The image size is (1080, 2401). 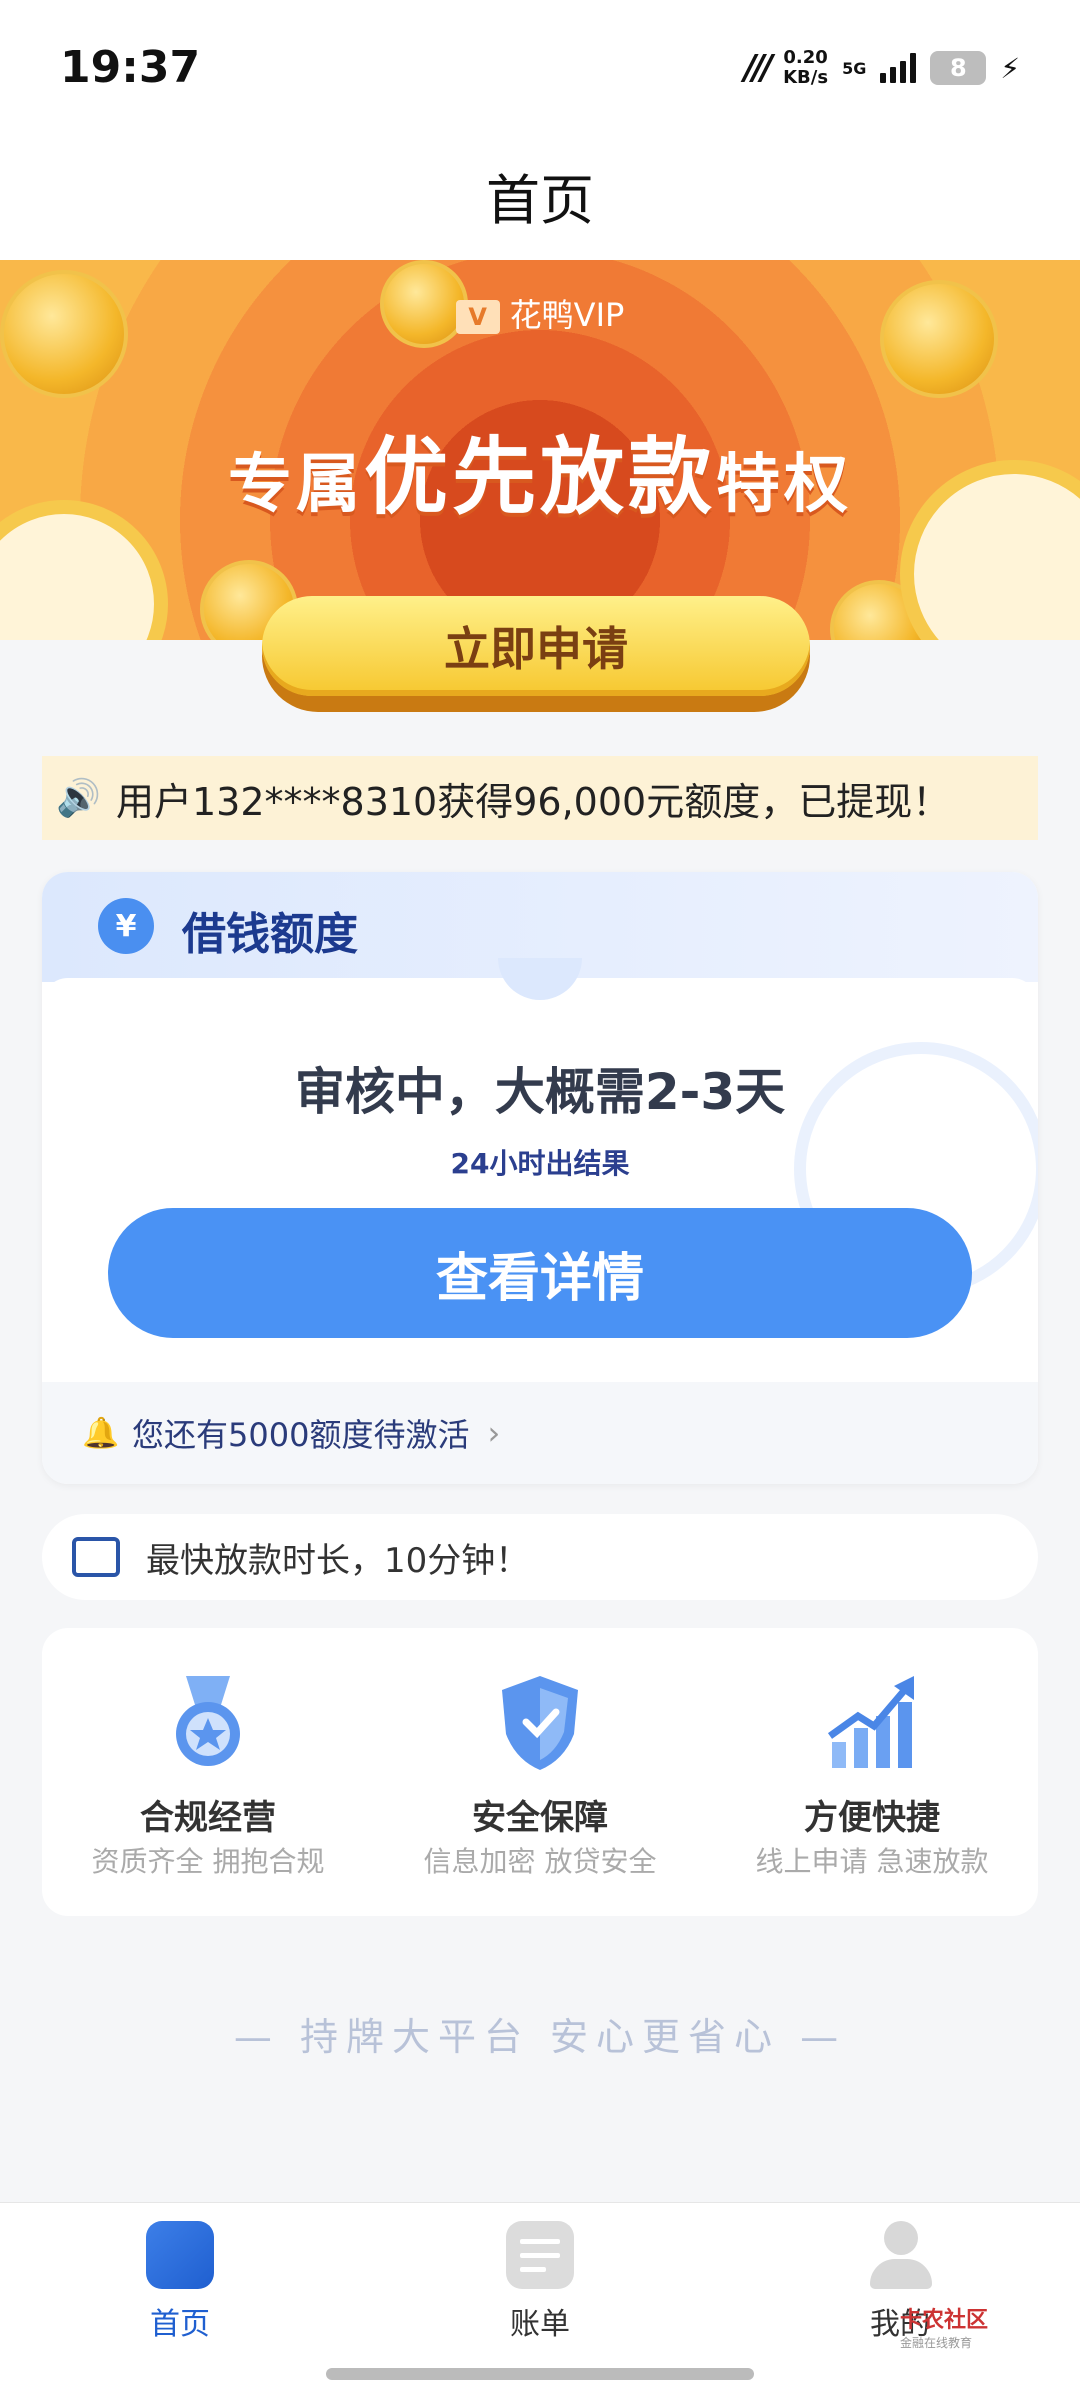 I want to click on notice-bar: 🔊 用户132****8310获得96,000元额度，已提现！, so click(x=540, y=798).